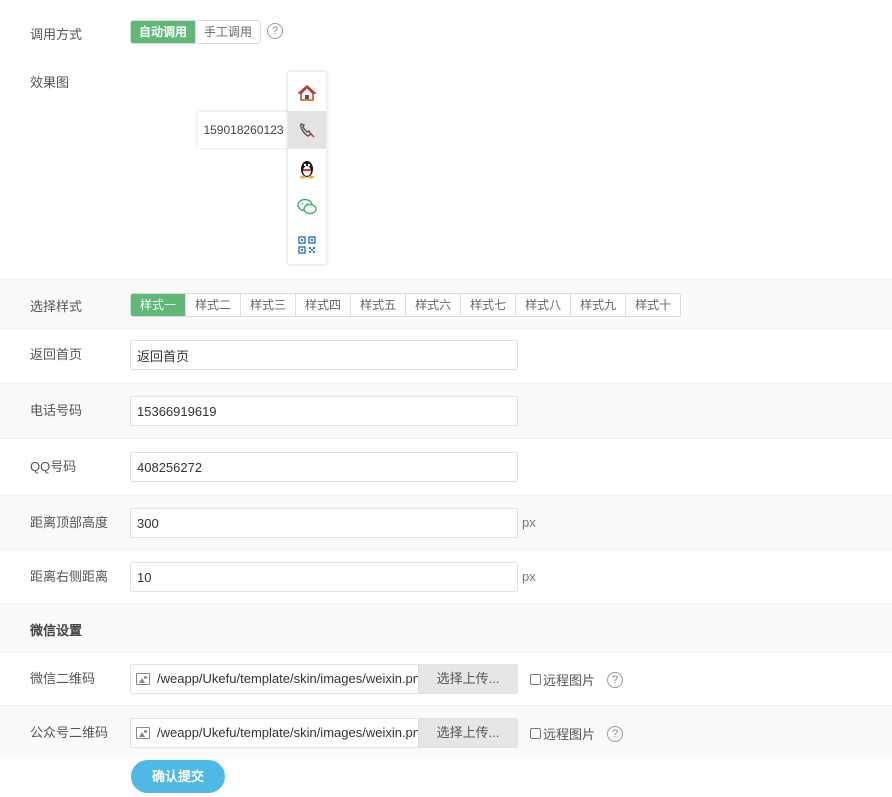 The image size is (892, 797). What do you see at coordinates (599, 305) in the screenshot?
I see `style-option-9: 样式九` at bounding box center [599, 305].